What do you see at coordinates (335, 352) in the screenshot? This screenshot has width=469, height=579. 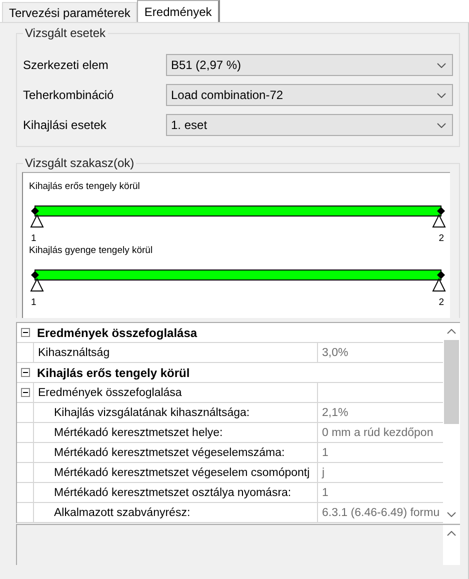 I see `property-value: 3,0%` at bounding box center [335, 352].